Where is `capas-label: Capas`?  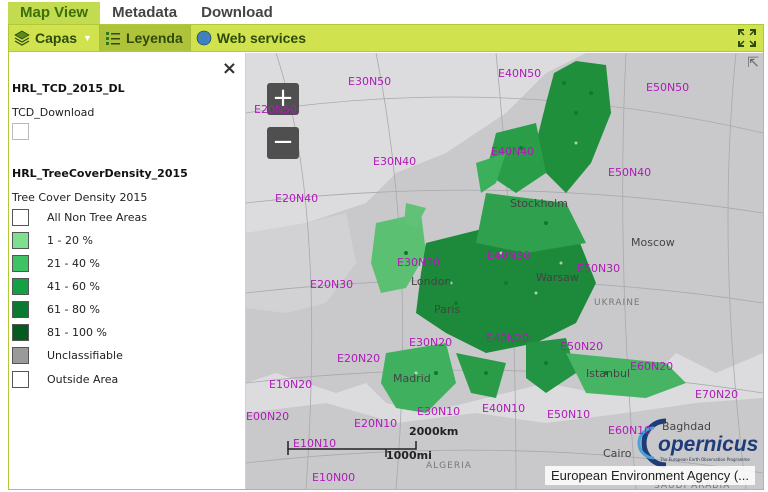 capas-label: Capas is located at coordinates (56, 38).